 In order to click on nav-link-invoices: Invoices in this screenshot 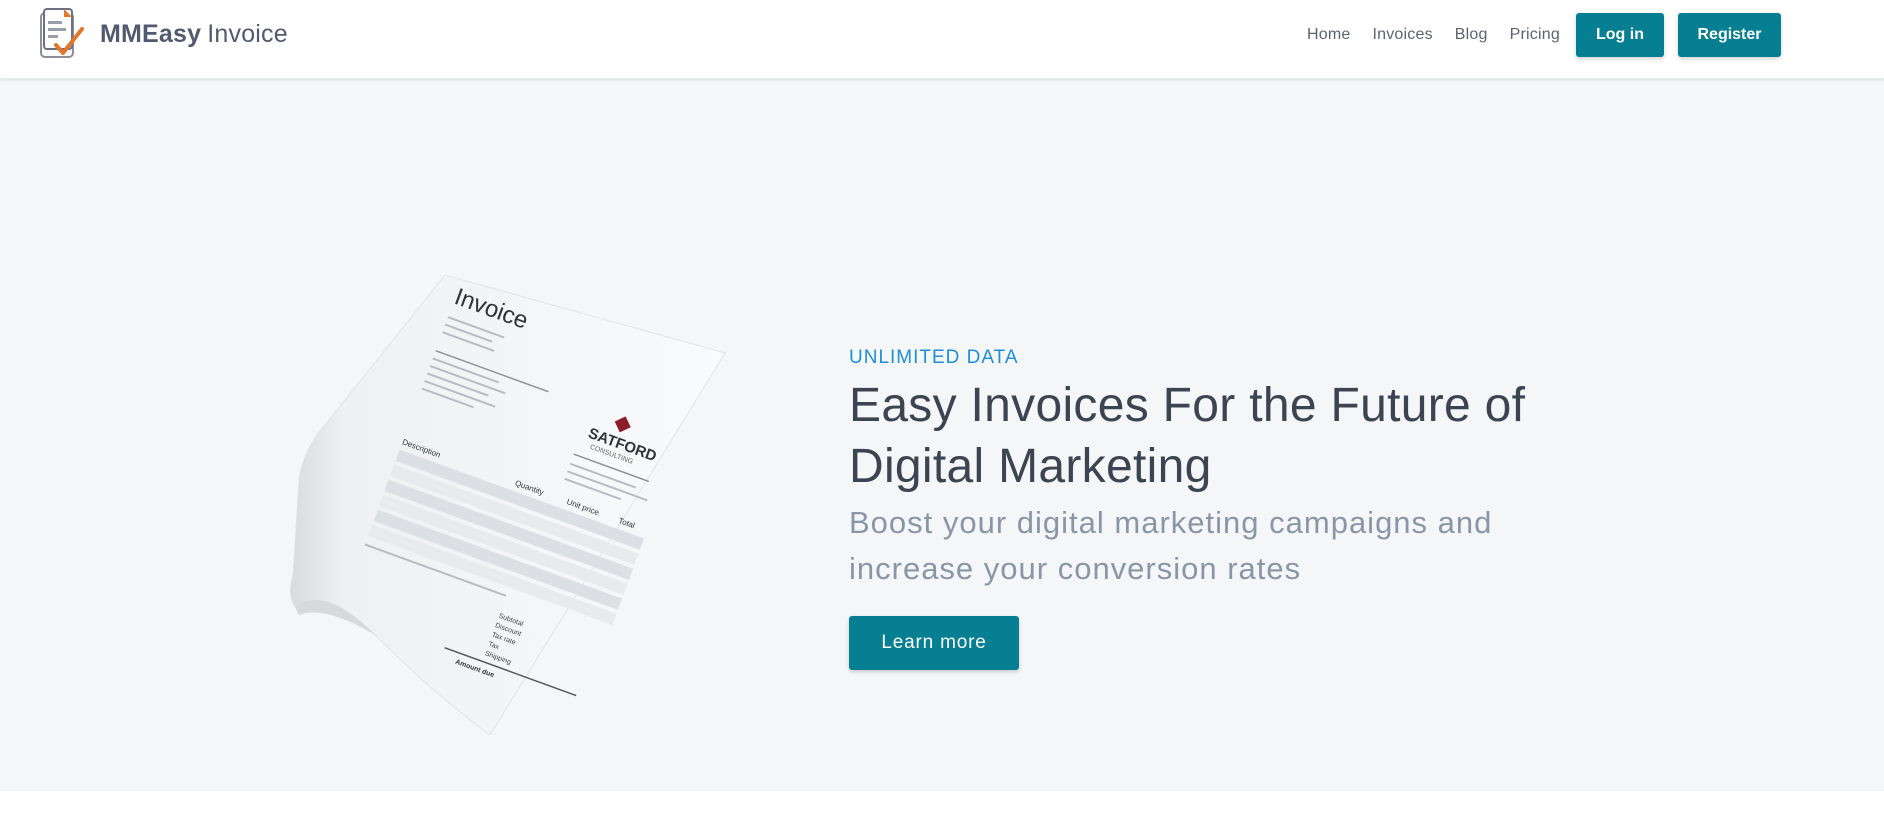, I will do `click(1402, 35)`.